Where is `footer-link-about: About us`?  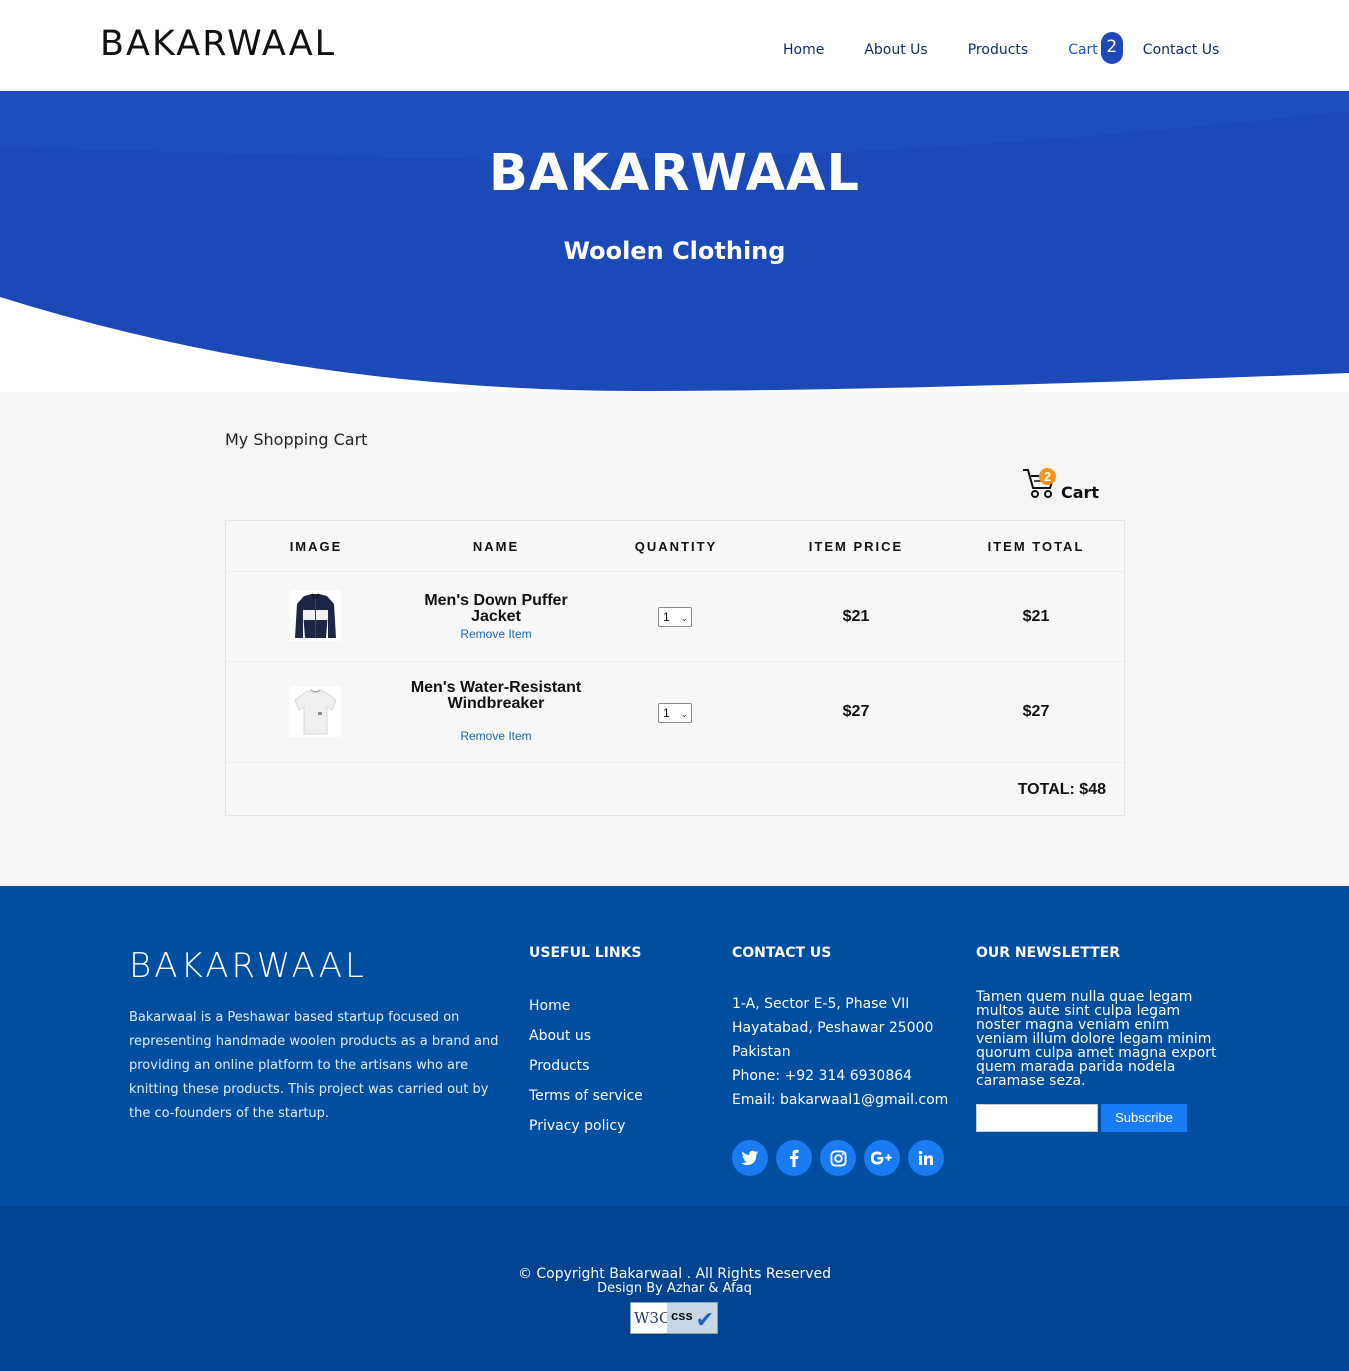
footer-link-about: About us is located at coordinates (586, 1039).